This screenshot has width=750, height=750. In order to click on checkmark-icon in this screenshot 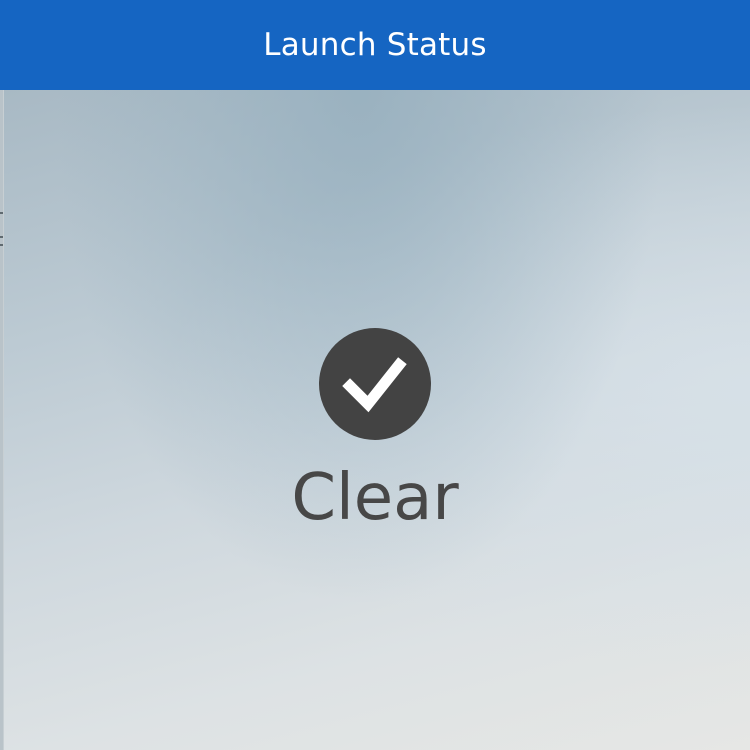, I will do `click(374, 385)`.